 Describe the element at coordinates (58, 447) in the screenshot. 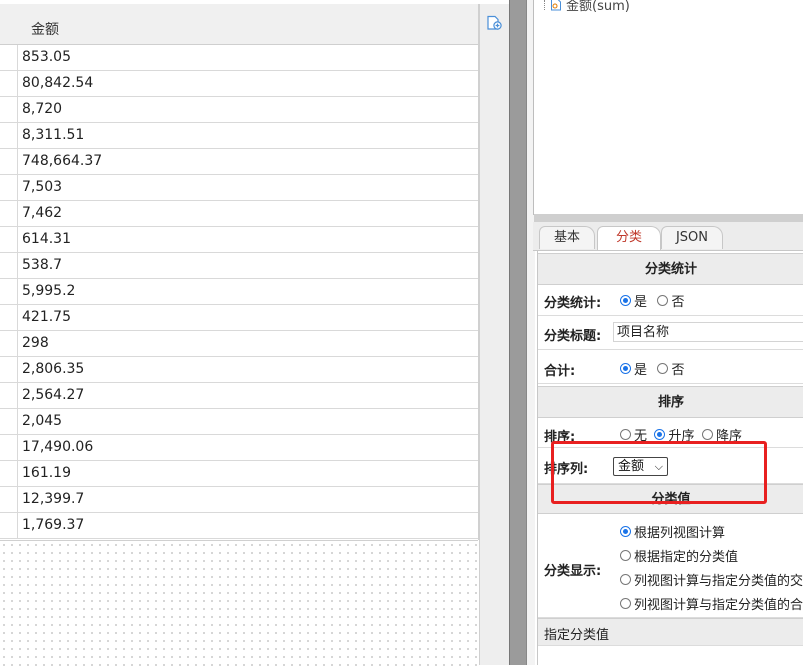

I see `cell-amount: 17,490.06` at that location.